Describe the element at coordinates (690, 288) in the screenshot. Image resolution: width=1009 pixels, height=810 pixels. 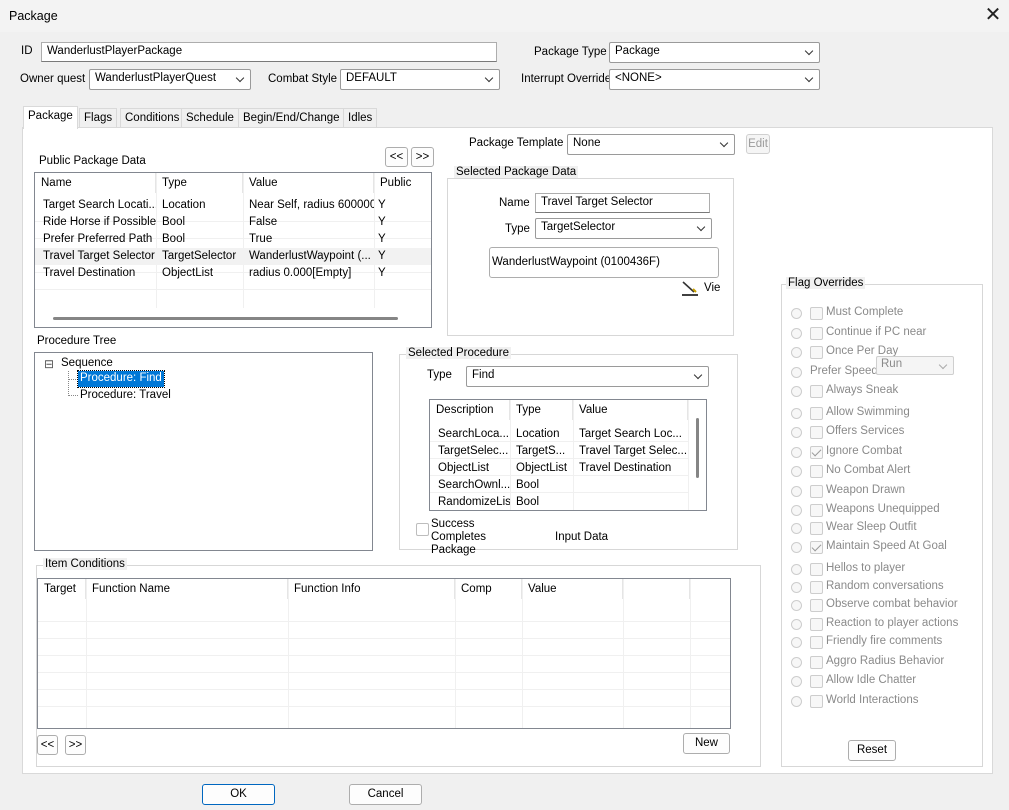
I see `view-icon` at that location.